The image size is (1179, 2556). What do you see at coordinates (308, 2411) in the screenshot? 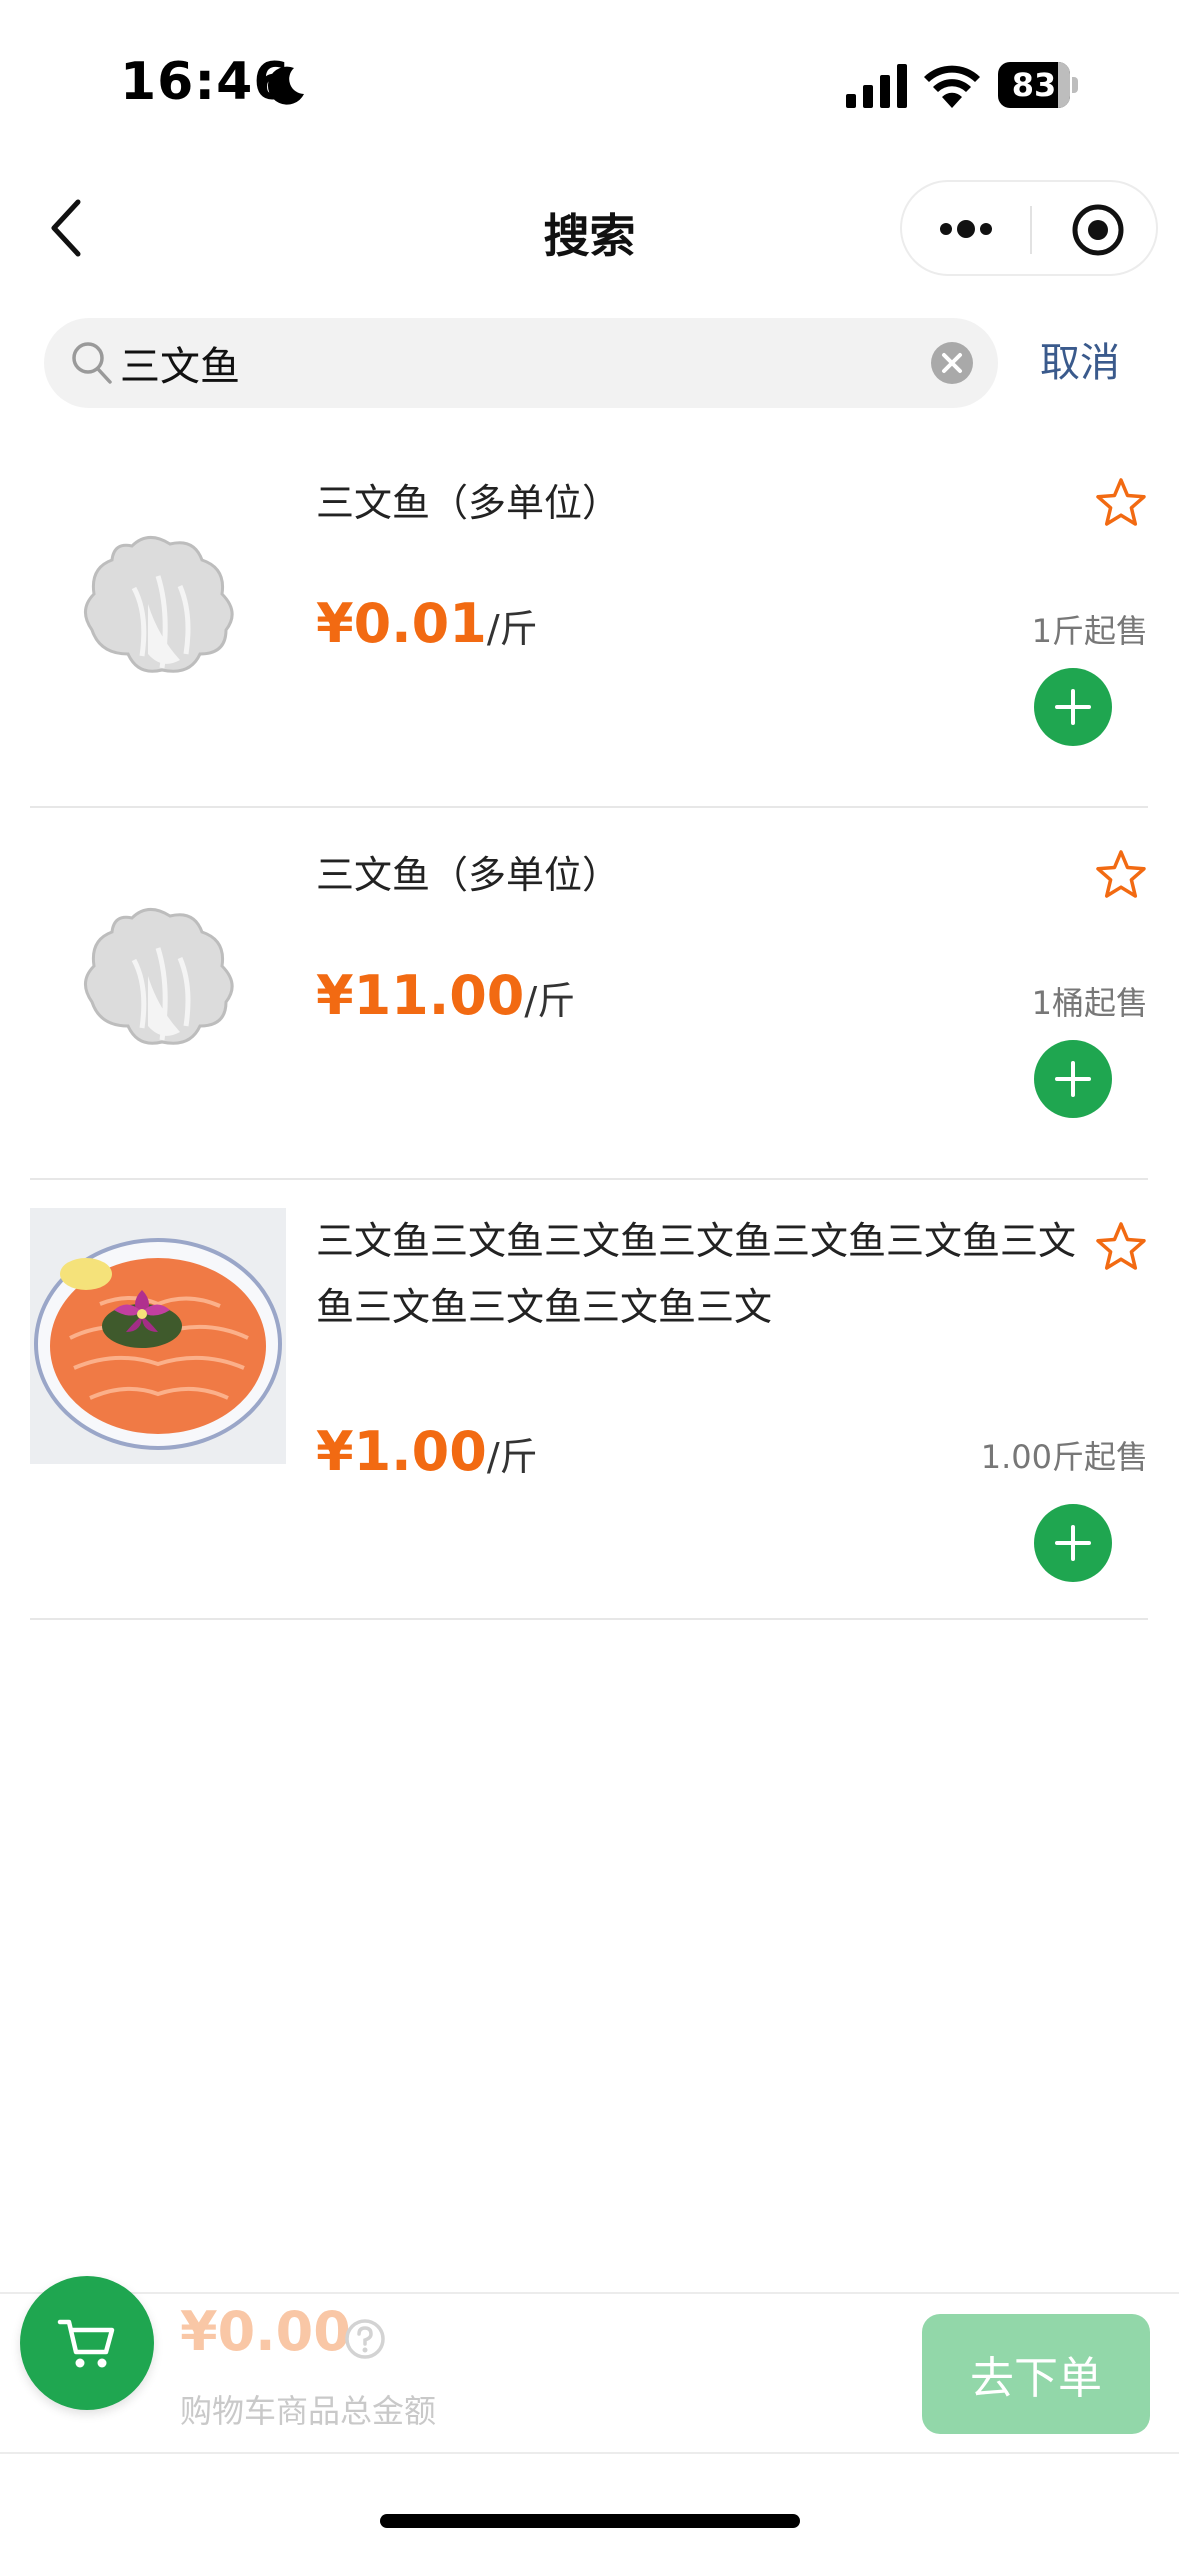
I see `cart-total-label: 购物车商品总金额` at bounding box center [308, 2411].